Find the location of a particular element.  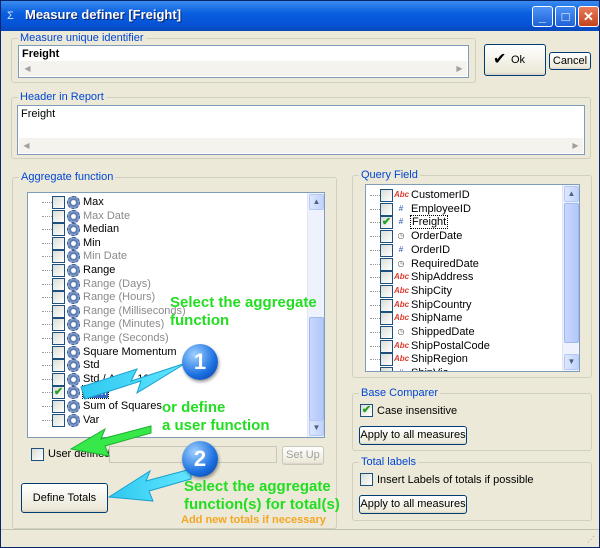

arrow-to-user-defined is located at coordinates (110, 441).